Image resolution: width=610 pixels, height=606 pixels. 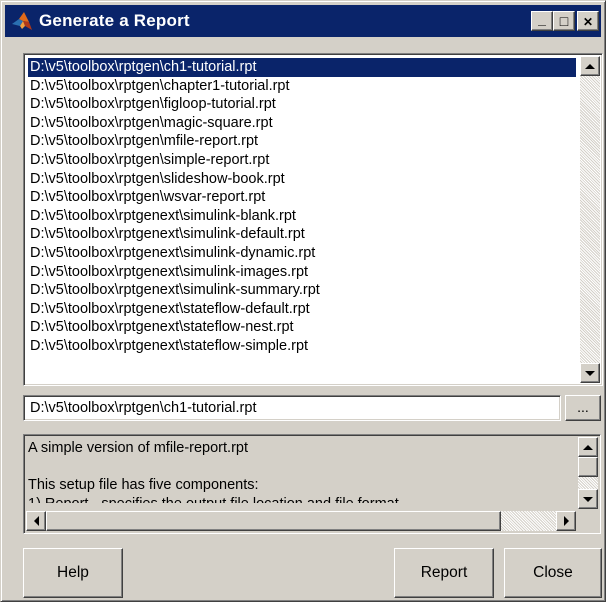 I want to click on matlab-logo-icon, so click(x=22, y=21).